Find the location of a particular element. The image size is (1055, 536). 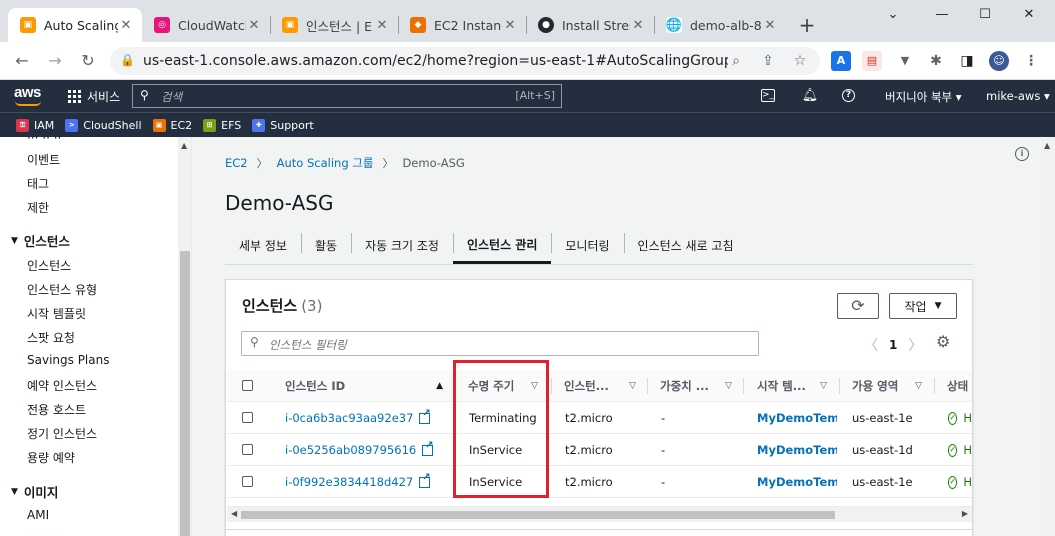

zoom-icon: ⌕ is located at coordinates (736, 61).